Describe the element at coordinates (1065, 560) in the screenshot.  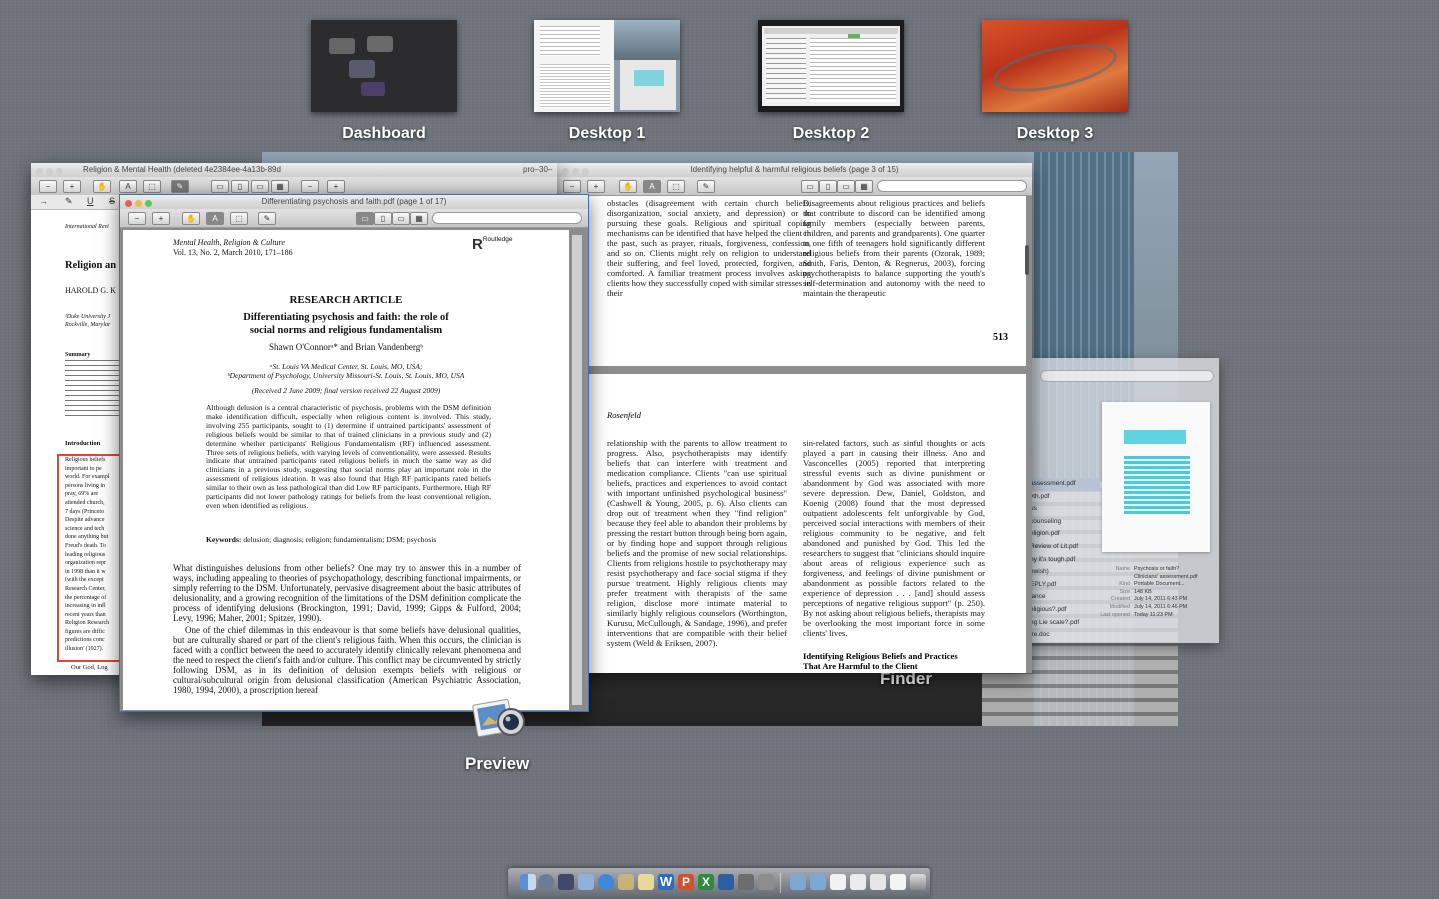
I see `finder-file-item: hy it's tough.pdf` at that location.